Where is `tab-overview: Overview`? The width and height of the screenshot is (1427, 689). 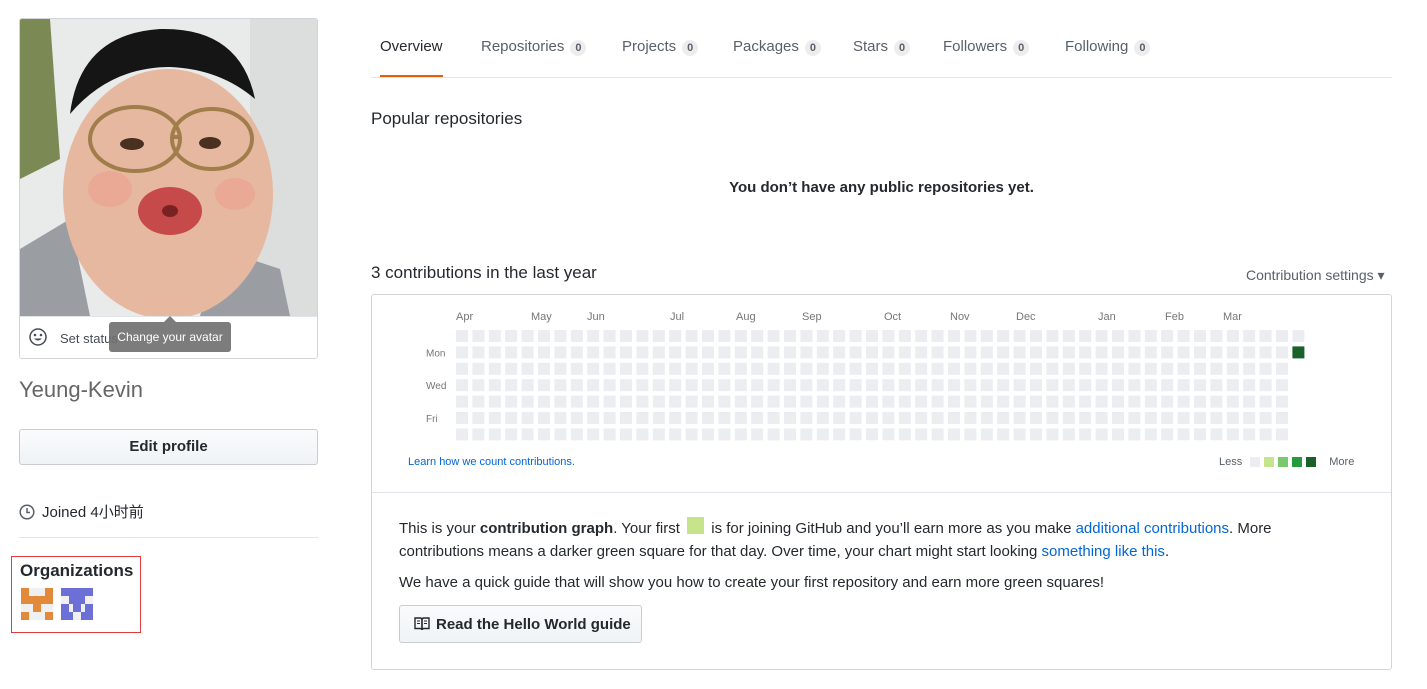 tab-overview: Overview is located at coordinates (411, 52).